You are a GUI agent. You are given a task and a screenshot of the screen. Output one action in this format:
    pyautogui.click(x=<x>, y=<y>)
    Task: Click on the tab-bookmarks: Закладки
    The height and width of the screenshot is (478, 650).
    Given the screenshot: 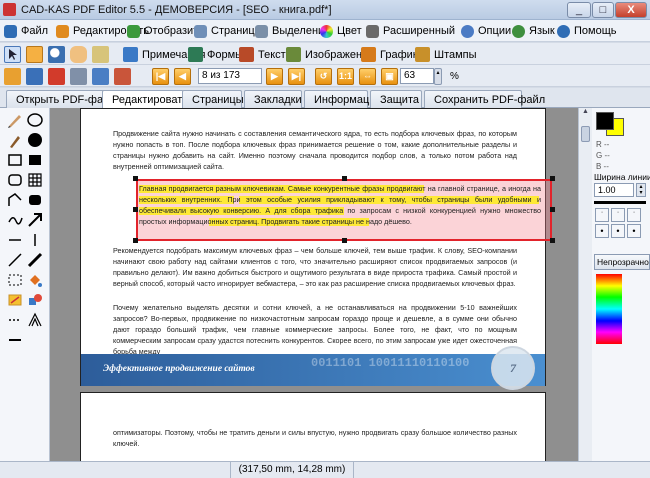 What is the action you would take?
    pyautogui.click(x=273, y=99)
    